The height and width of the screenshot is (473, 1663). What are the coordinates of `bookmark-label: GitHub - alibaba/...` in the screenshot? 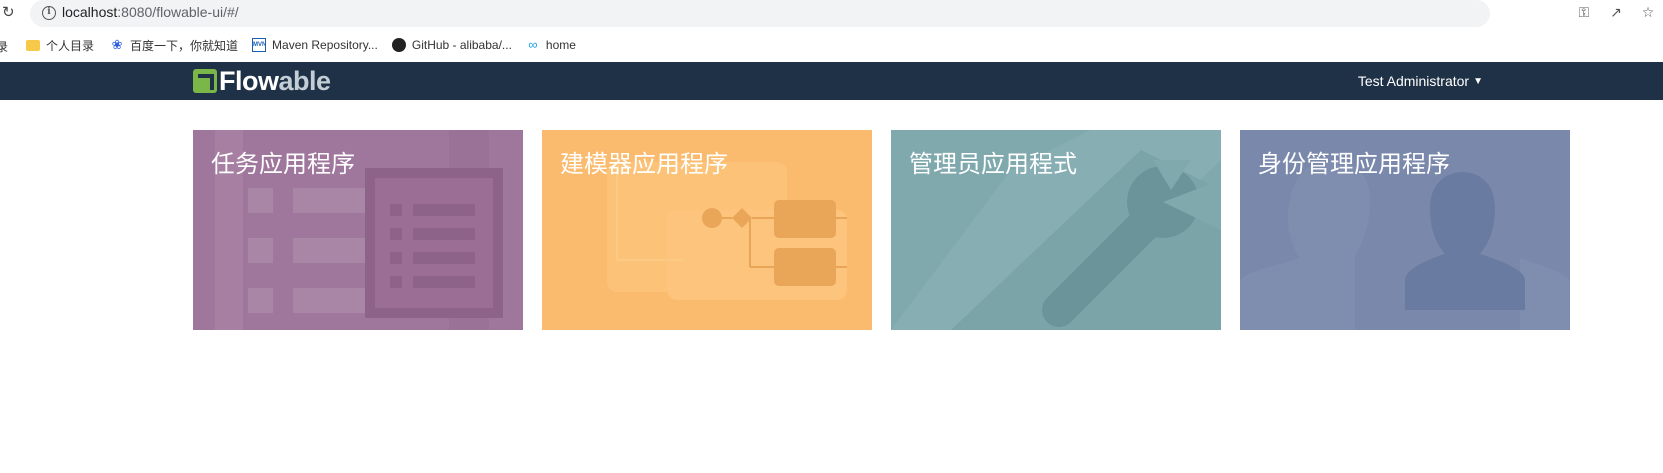 It's located at (461, 45).